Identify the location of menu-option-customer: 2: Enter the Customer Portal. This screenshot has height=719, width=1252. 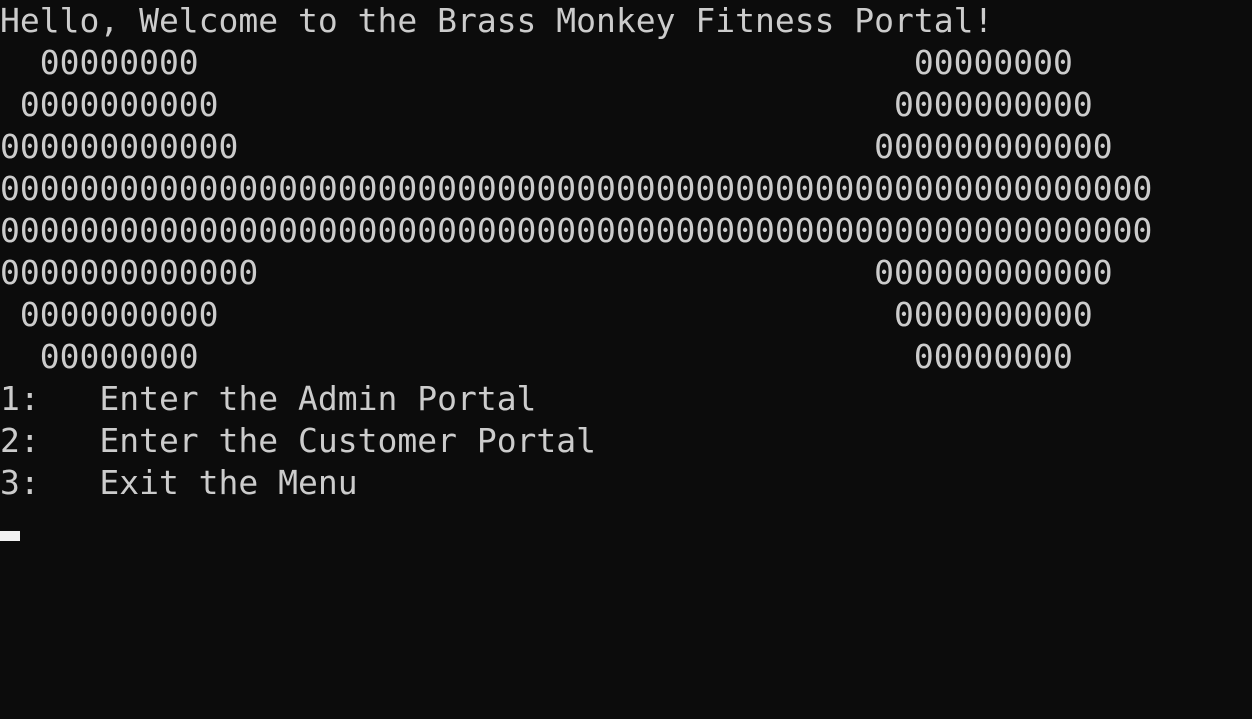
(298, 440).